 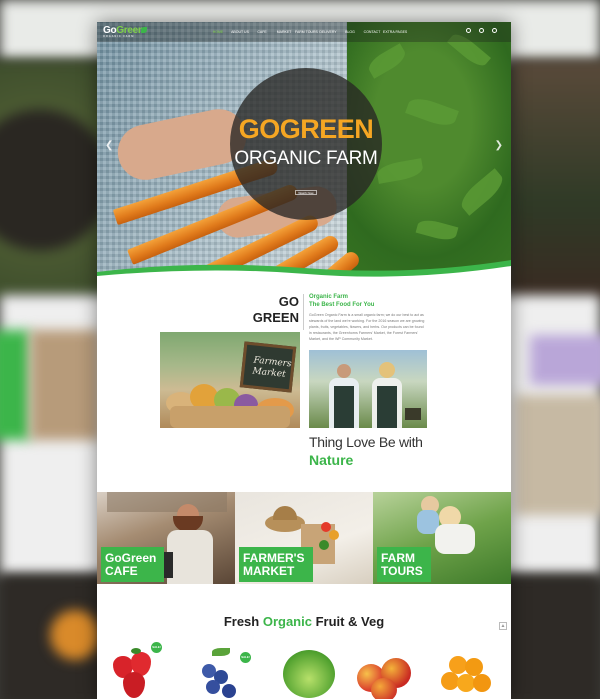 I want to click on chevron-left-icon: ❮, so click(x=109, y=145).